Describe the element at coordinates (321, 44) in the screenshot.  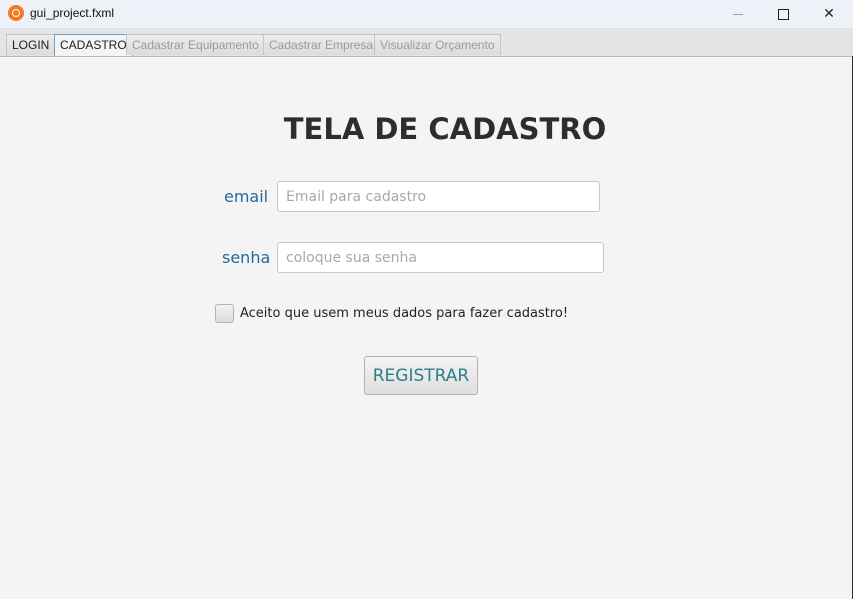
I see `tab-cadastrar-empresa: Cadastrar Empresa` at that location.